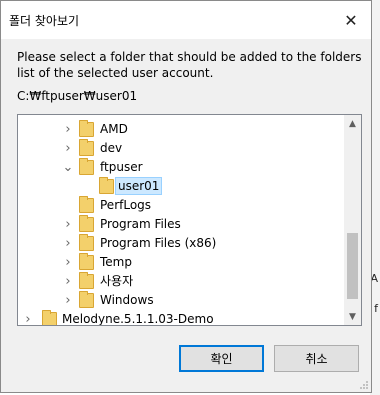 Image resolution: width=380 pixels, height=395 pixels. What do you see at coordinates (352, 123) in the screenshot?
I see `scroll-up-icon: ▲` at bounding box center [352, 123].